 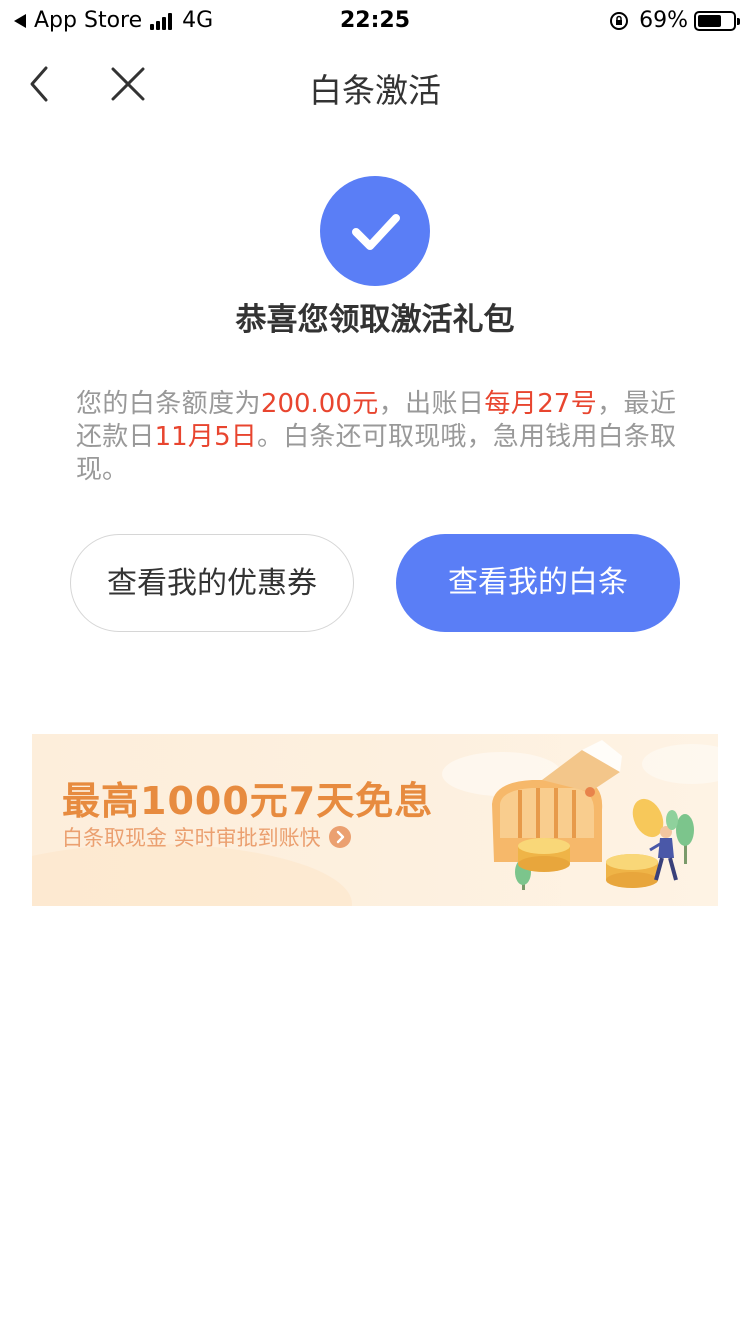 I want to click on bill-day: 每月27号, so click(x=541, y=404).